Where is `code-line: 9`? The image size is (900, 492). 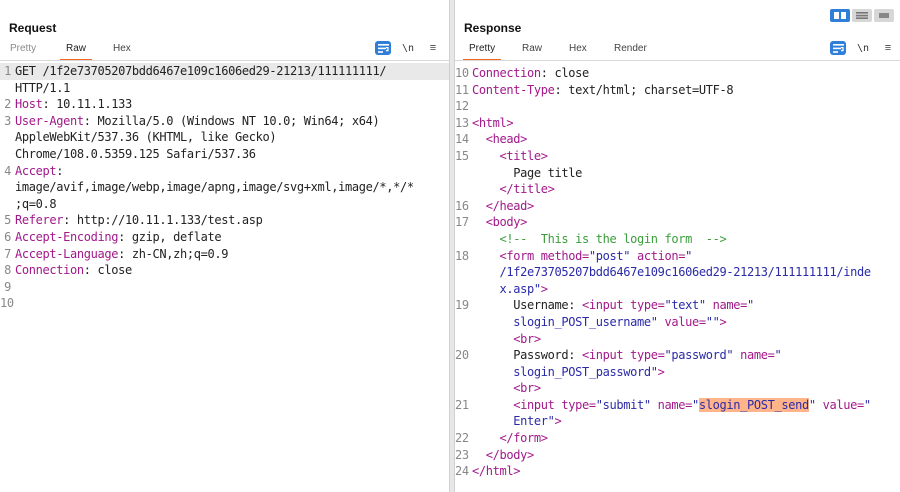 code-line: 9 is located at coordinates (224, 287).